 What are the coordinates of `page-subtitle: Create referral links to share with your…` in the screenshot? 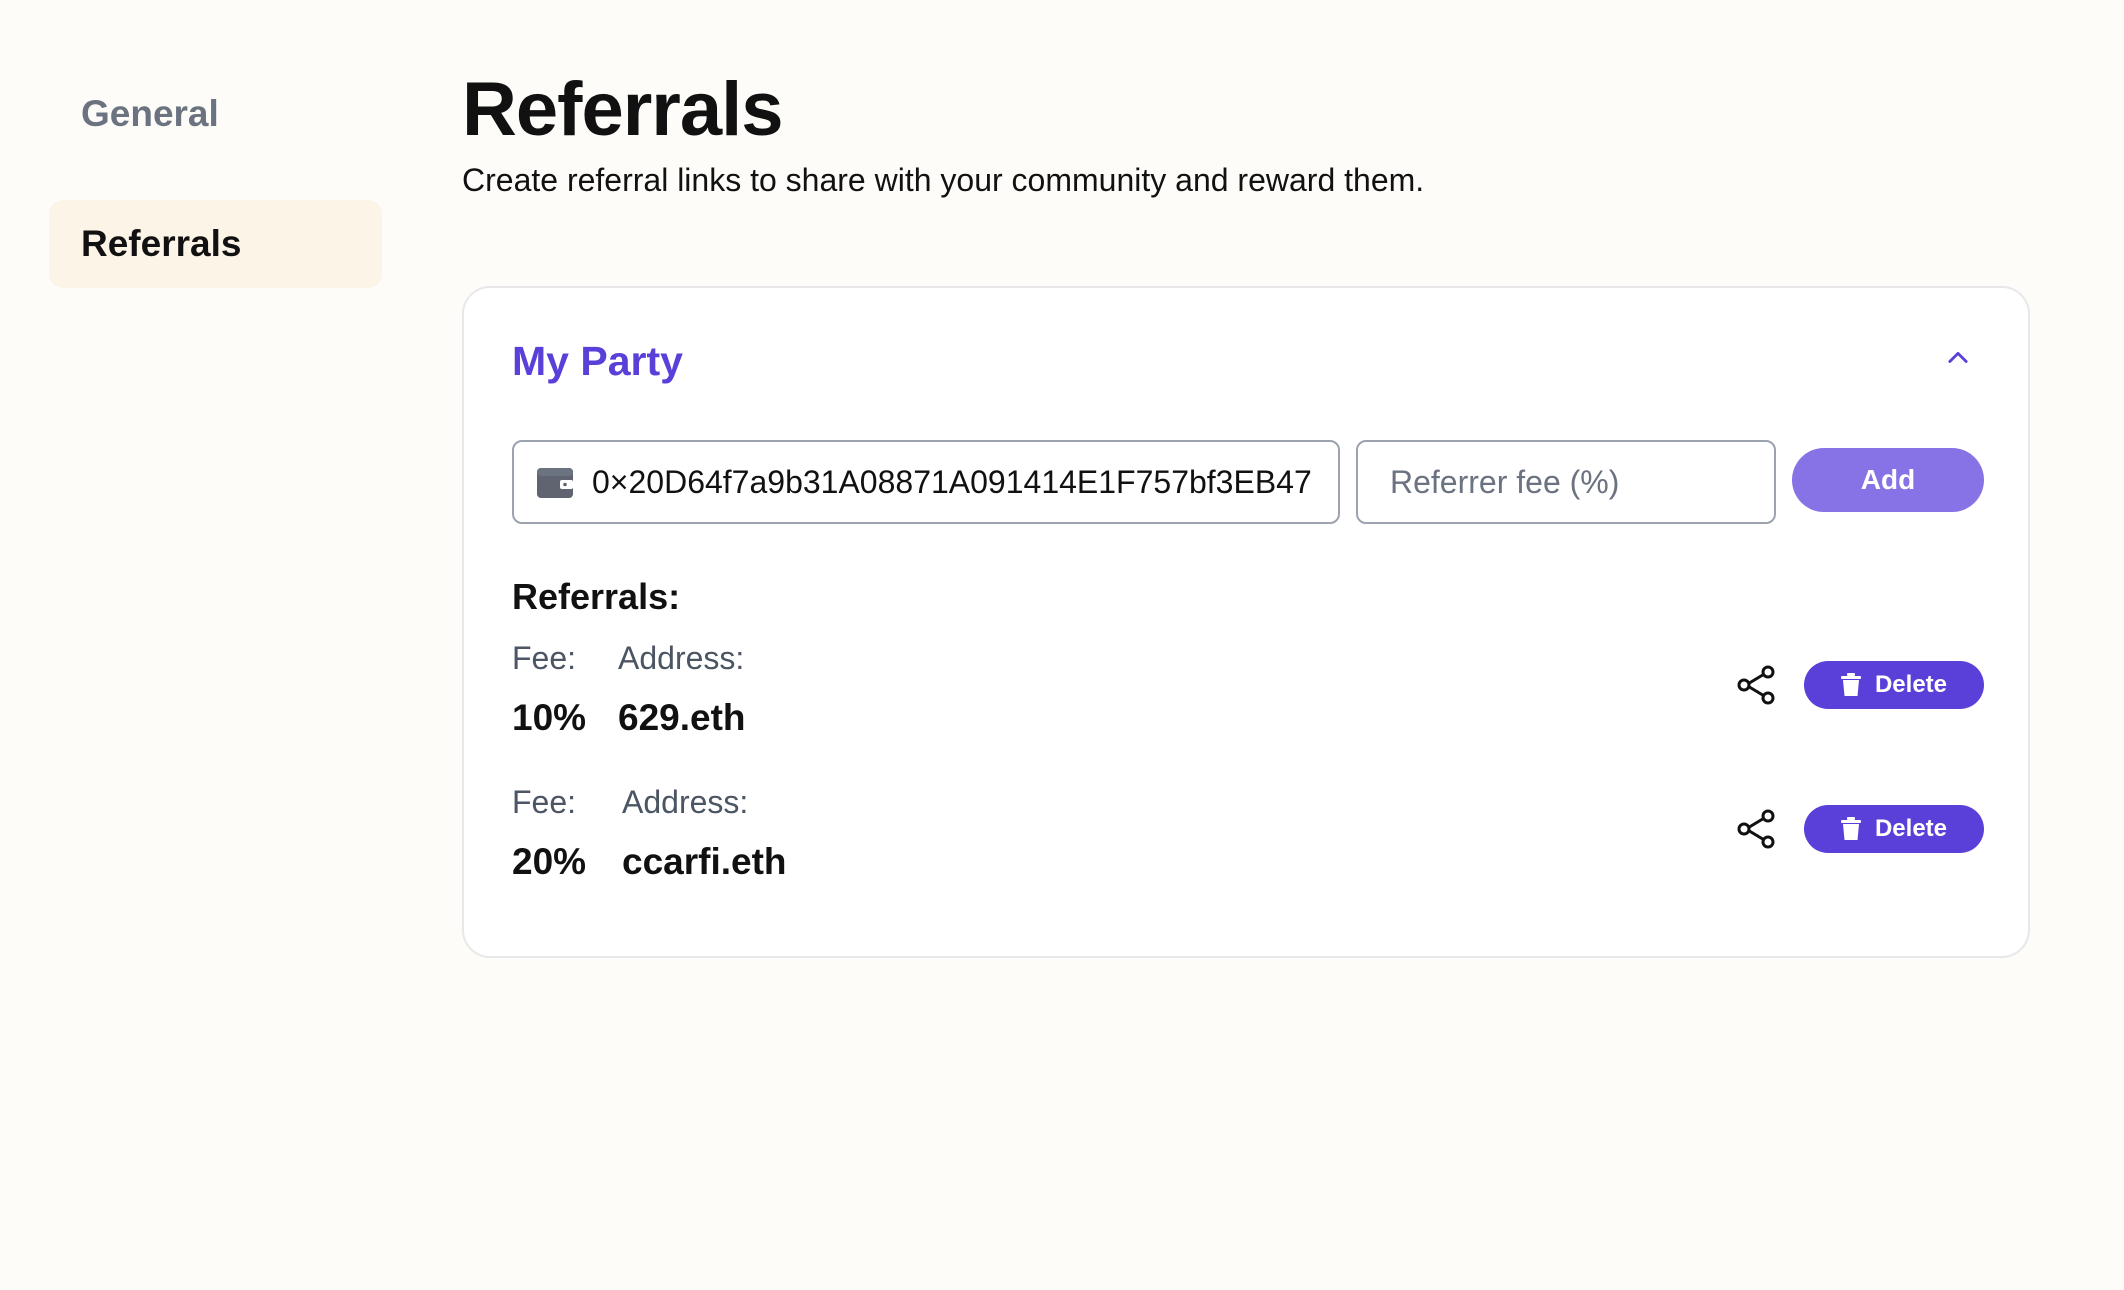 It's located at (943, 180).